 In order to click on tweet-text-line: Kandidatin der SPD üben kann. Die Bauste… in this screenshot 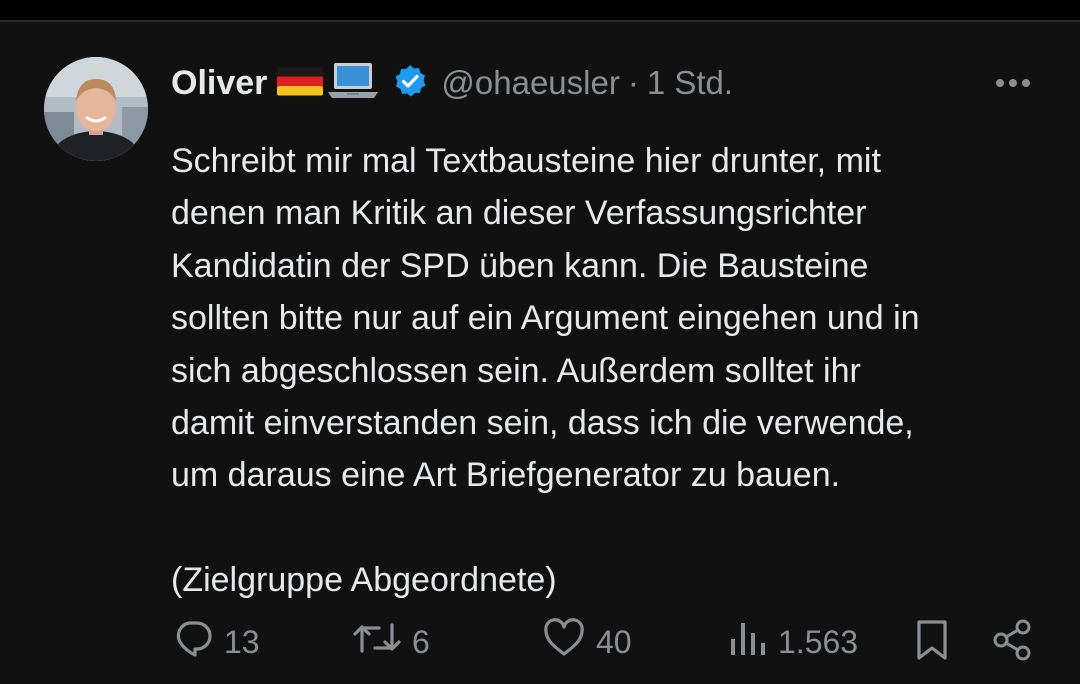, I will do `click(520, 265)`.